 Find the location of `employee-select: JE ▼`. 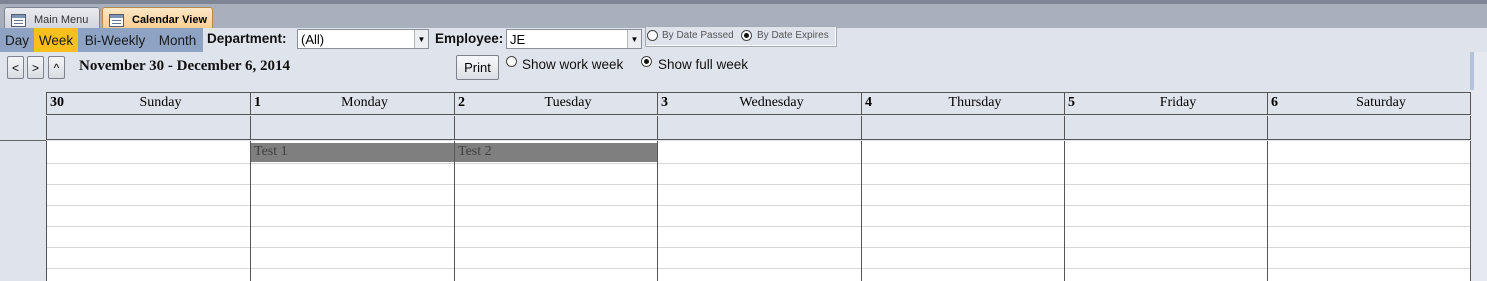

employee-select: JE ▼ is located at coordinates (574, 39).